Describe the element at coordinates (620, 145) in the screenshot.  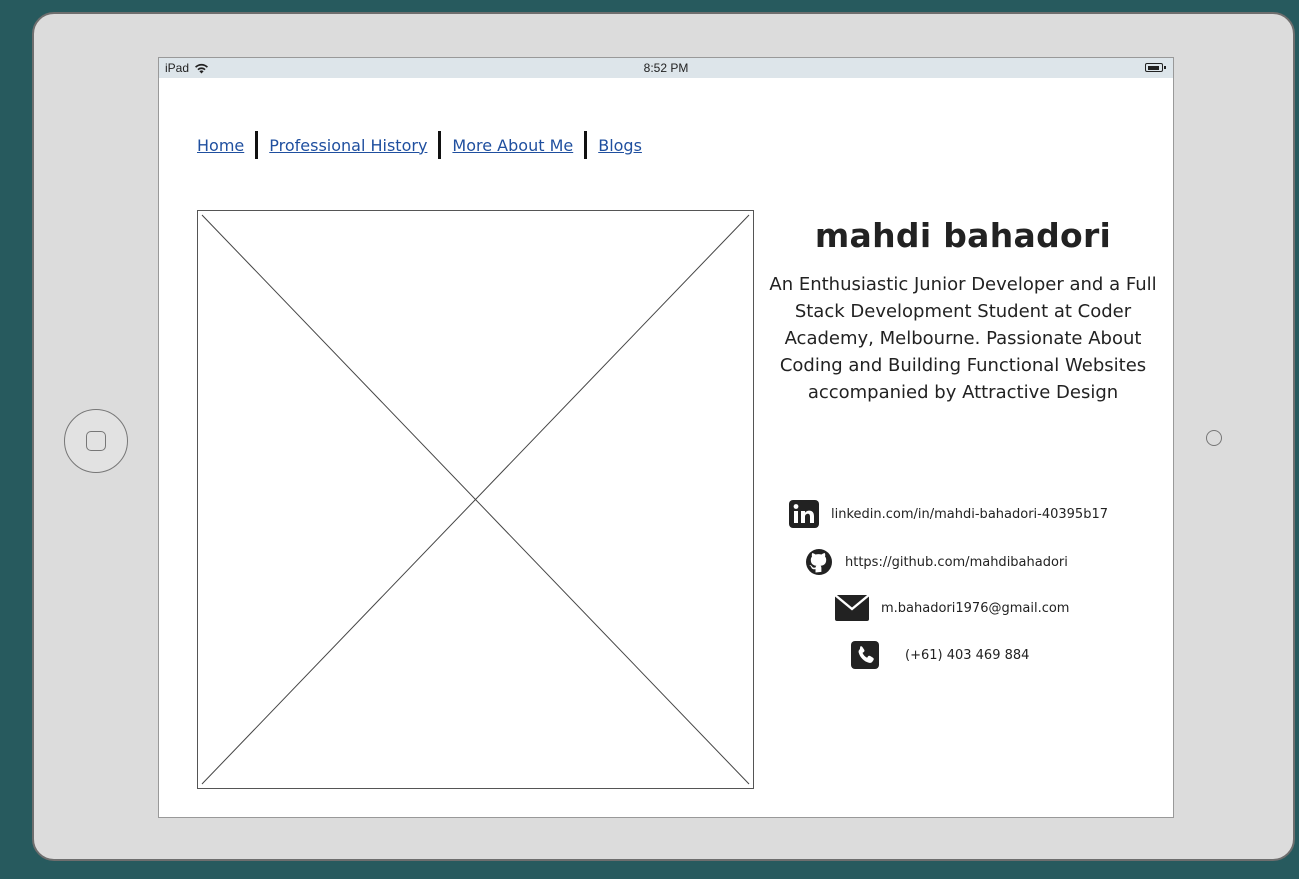
I see `nav-blogs-link: Blogs` at that location.